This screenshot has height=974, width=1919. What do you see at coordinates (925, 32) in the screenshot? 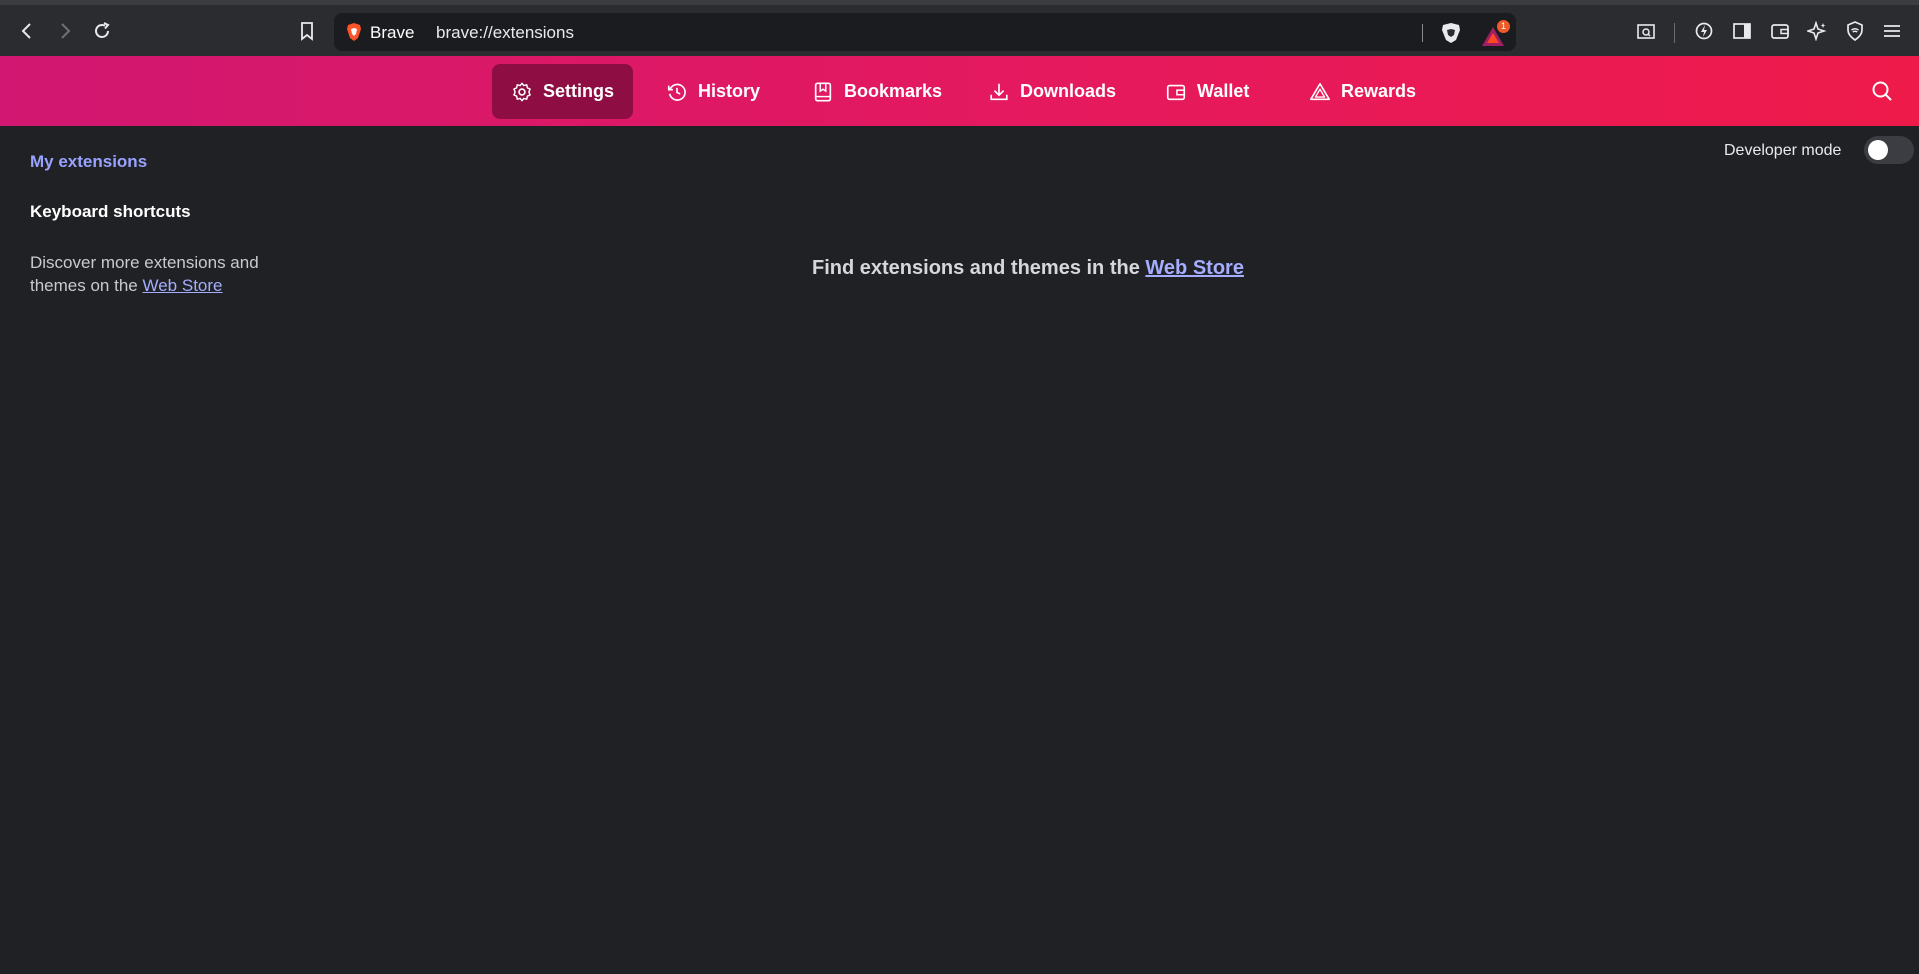
I see `address-bar: Brave brave://extensions 1` at bounding box center [925, 32].